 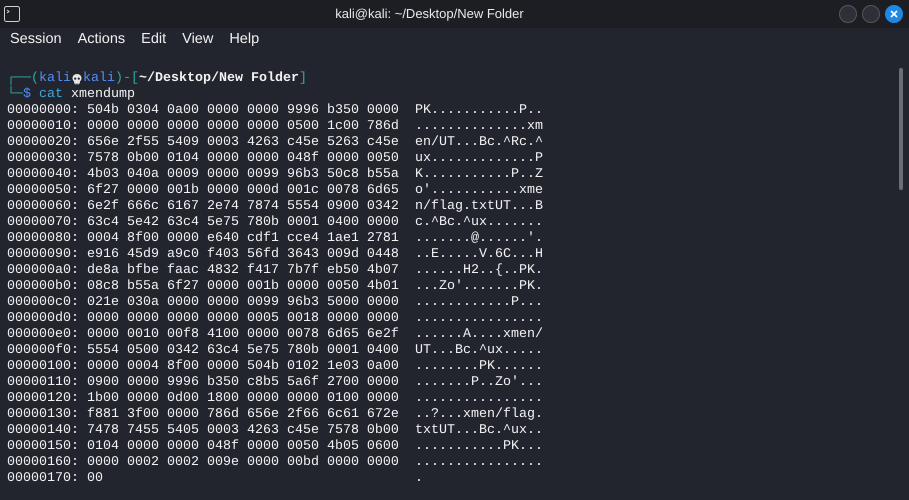 What do you see at coordinates (479, 431) in the screenshot?
I see `ascii-text: txtUT...Bc.^ux..` at bounding box center [479, 431].